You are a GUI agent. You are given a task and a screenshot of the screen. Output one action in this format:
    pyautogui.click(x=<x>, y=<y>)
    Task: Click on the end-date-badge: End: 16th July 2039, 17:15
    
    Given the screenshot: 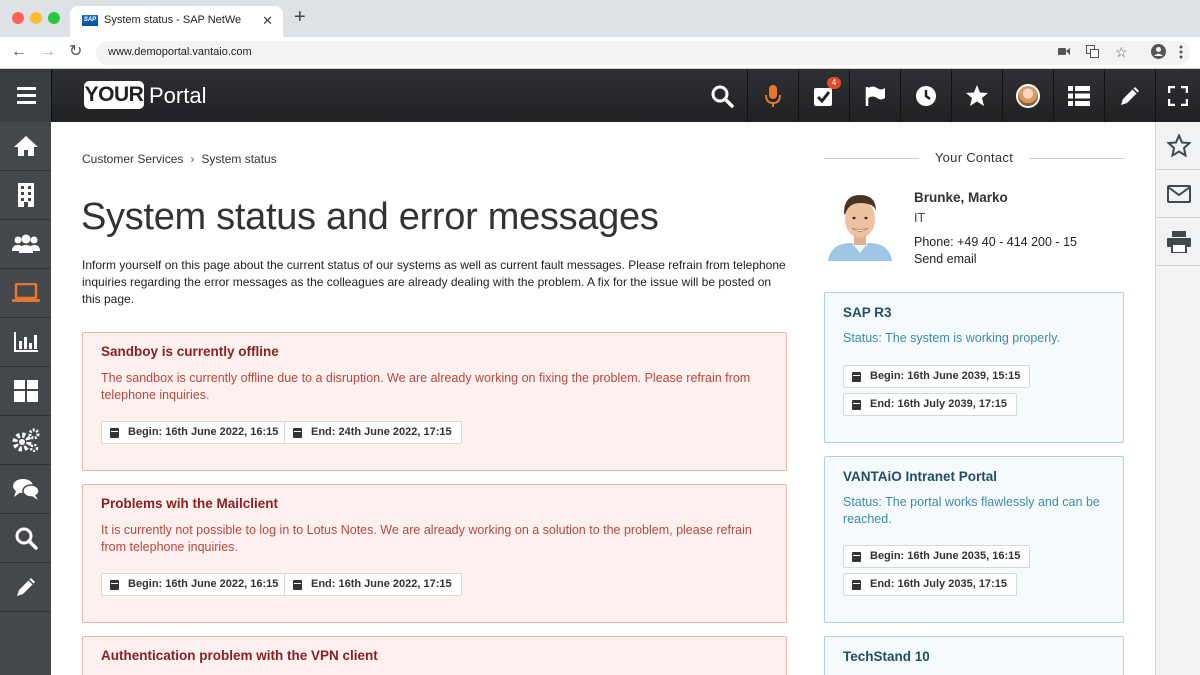 What is the action you would take?
    pyautogui.click(x=930, y=404)
    